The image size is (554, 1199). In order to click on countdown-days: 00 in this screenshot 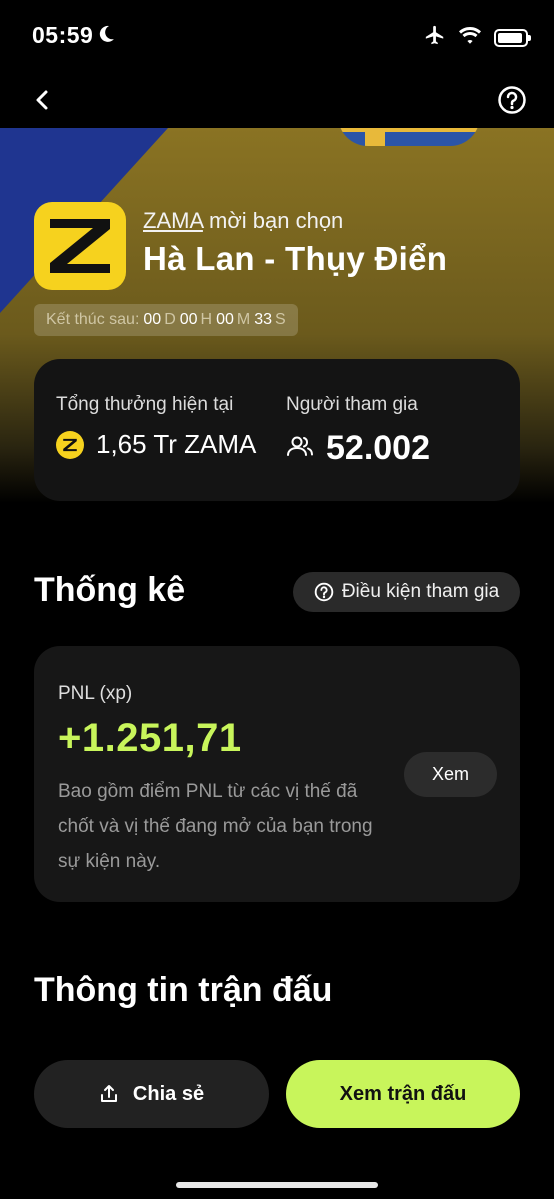, I will do `click(152, 319)`.